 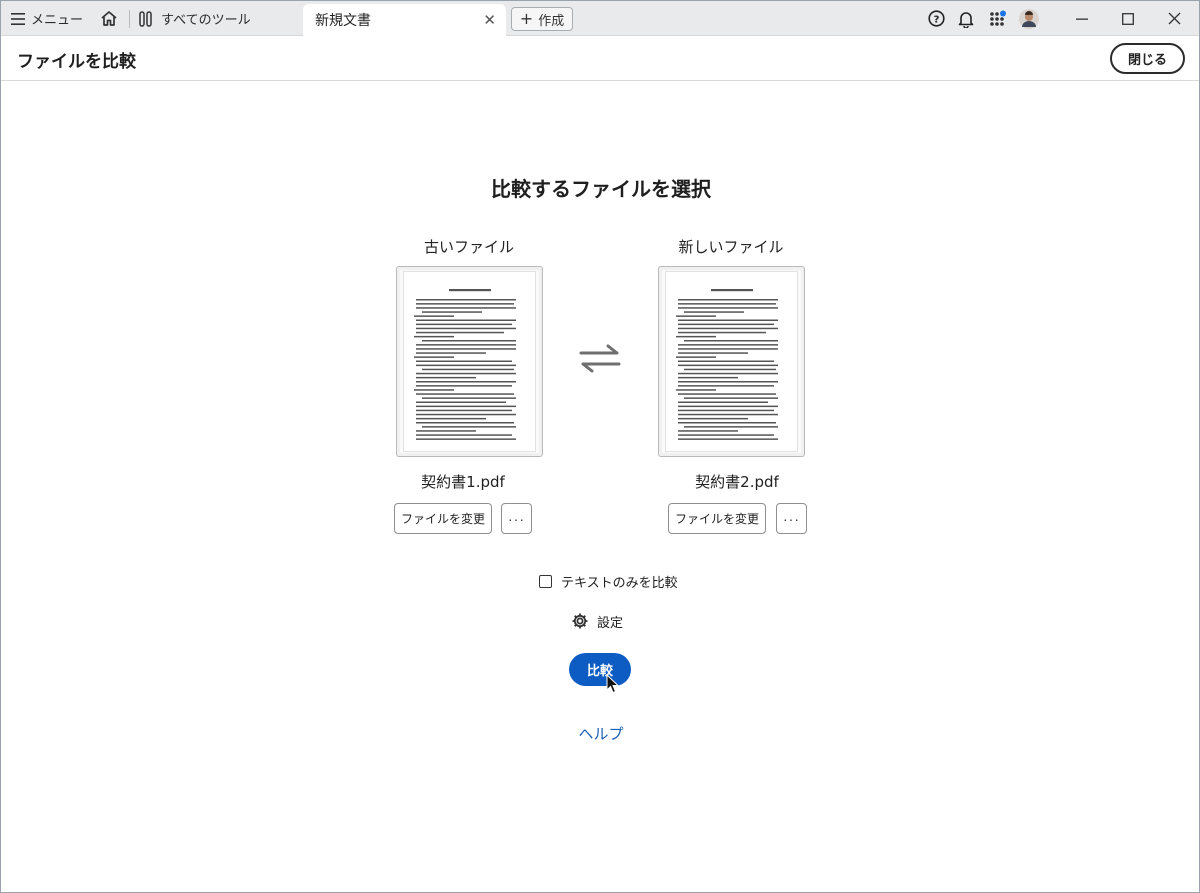 What do you see at coordinates (343, 21) in the screenshot?
I see `tab-label: 新規文書` at bounding box center [343, 21].